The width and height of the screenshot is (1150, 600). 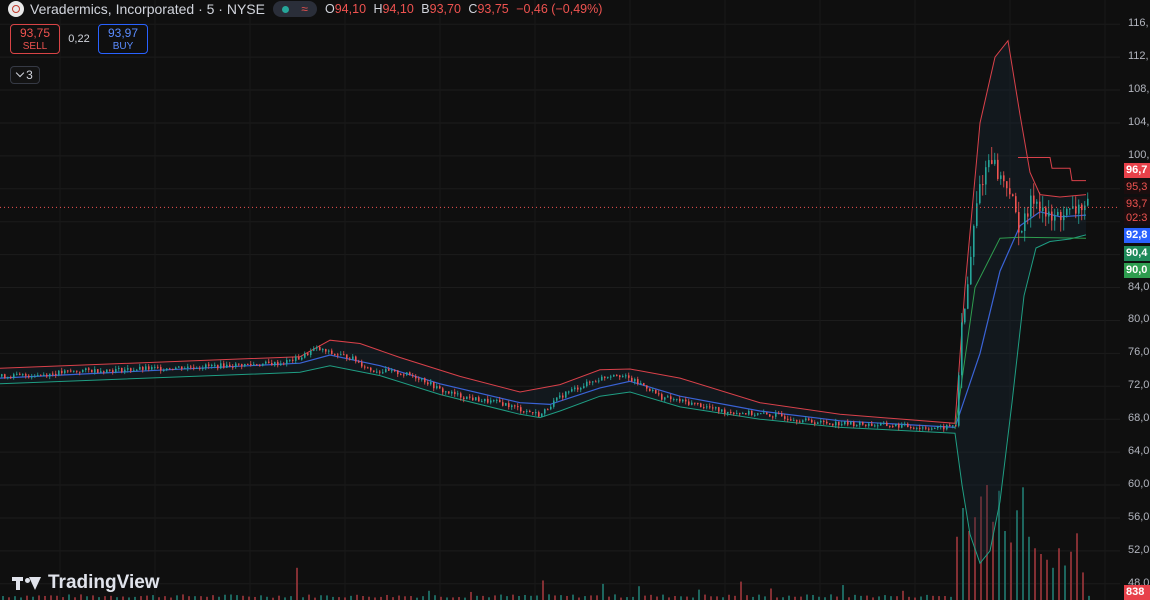 I want to click on spread-value: 0,22, so click(x=79, y=39).